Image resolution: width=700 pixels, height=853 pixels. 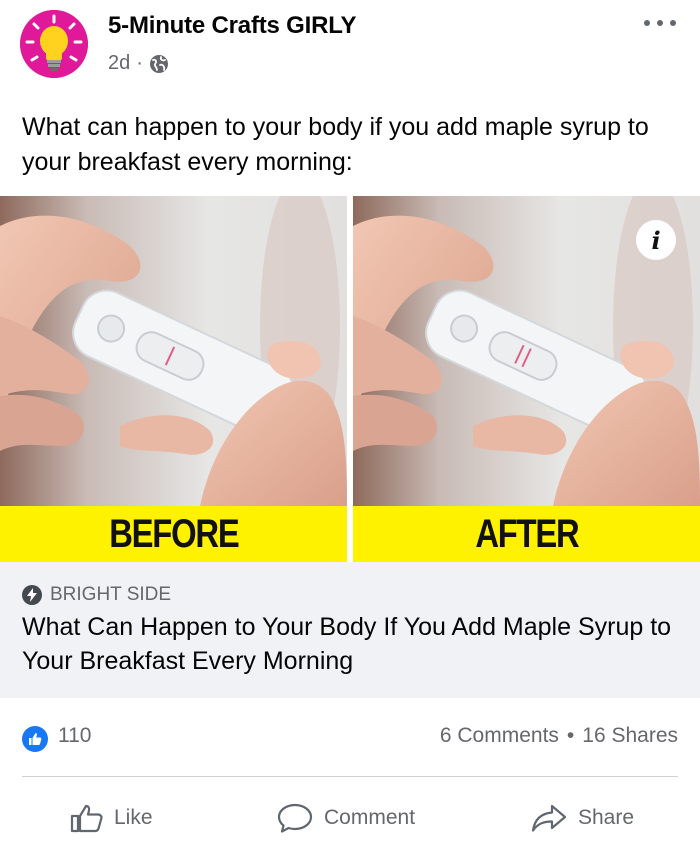 I want to click on more-options-button, so click(x=660, y=22).